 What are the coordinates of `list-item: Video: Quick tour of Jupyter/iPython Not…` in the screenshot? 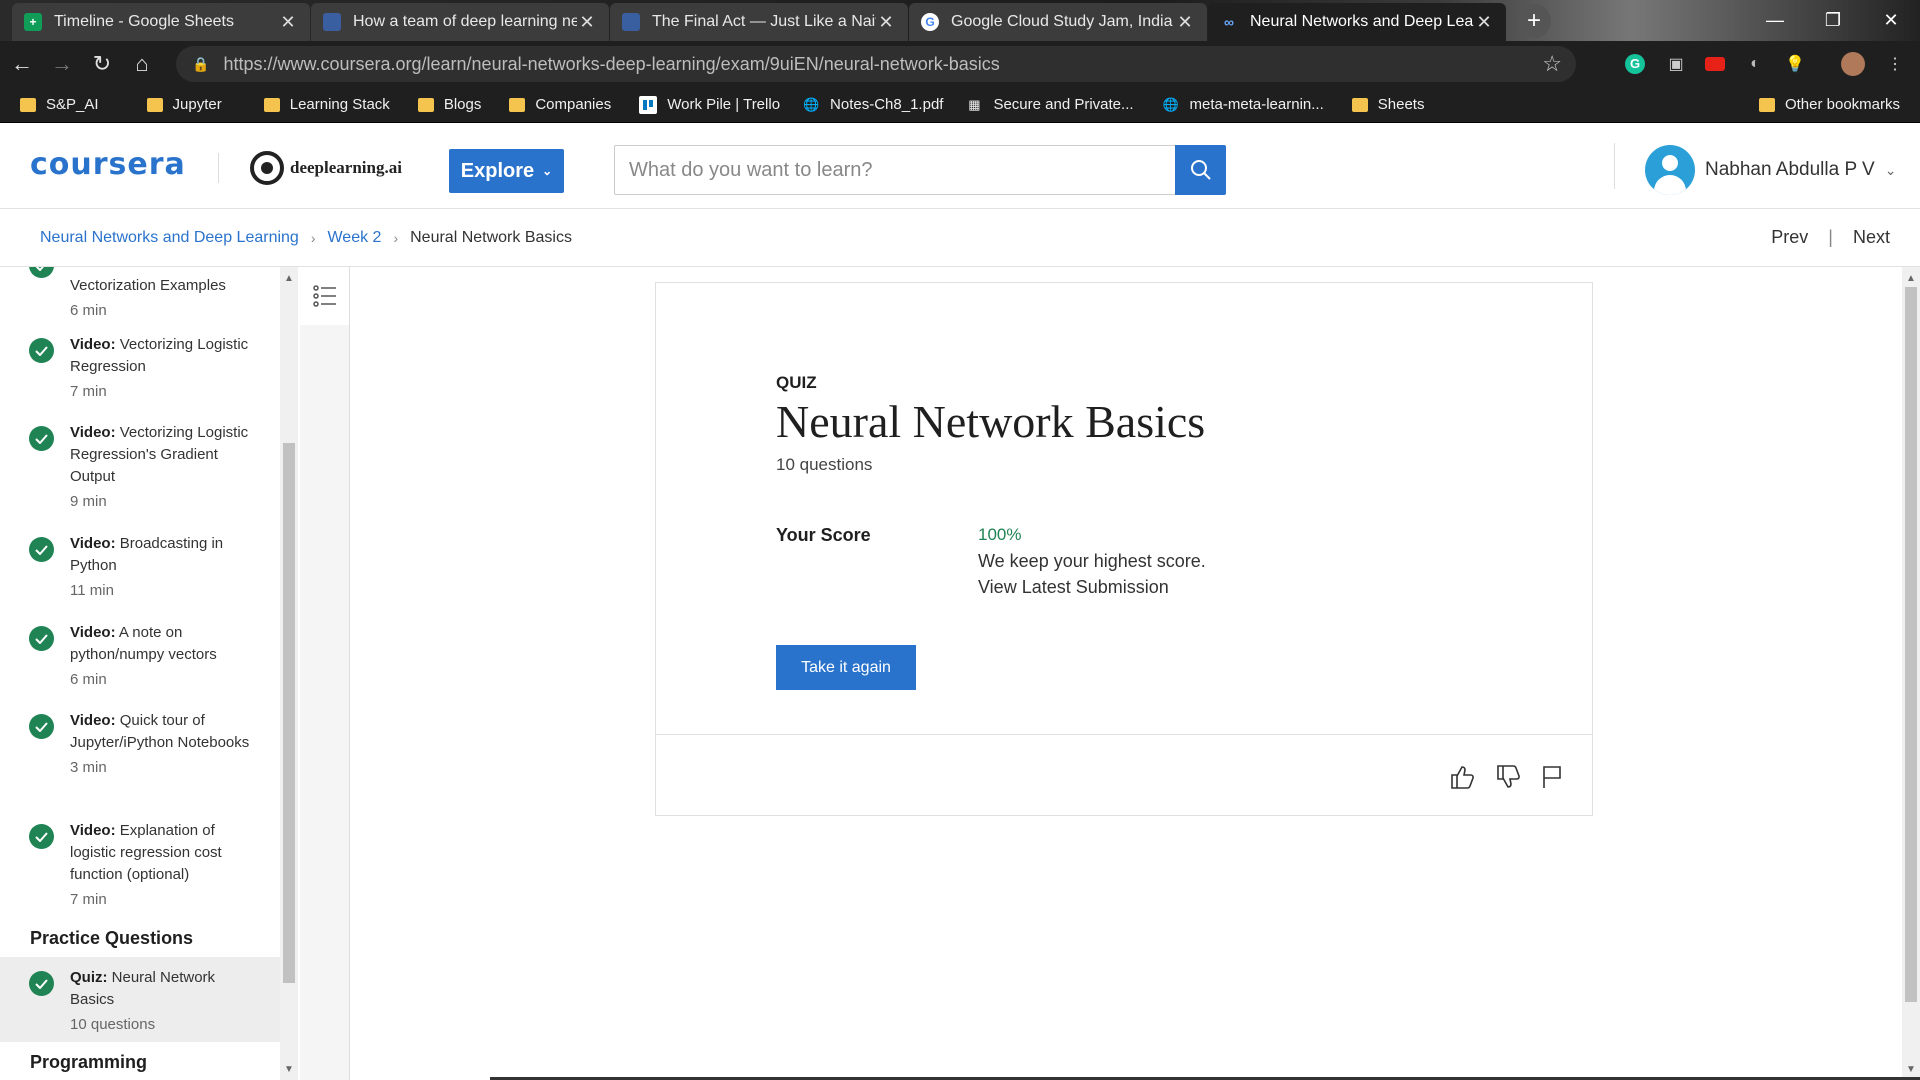 It's located at (140, 764).